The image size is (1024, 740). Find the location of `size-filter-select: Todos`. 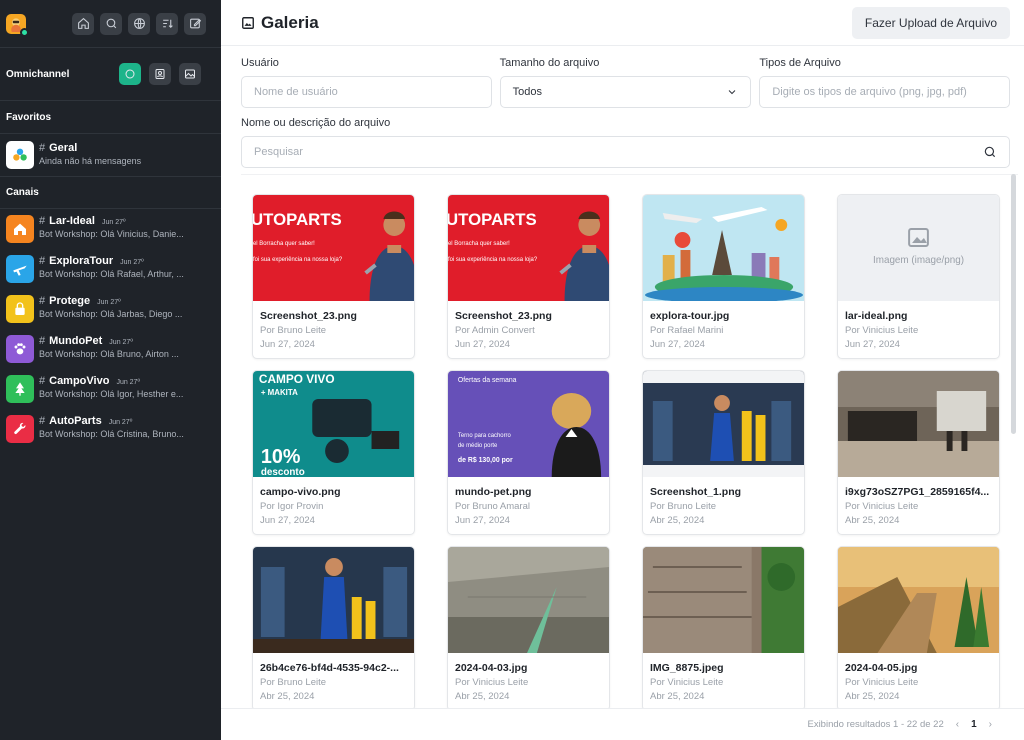

size-filter-select: Todos is located at coordinates (625, 92).